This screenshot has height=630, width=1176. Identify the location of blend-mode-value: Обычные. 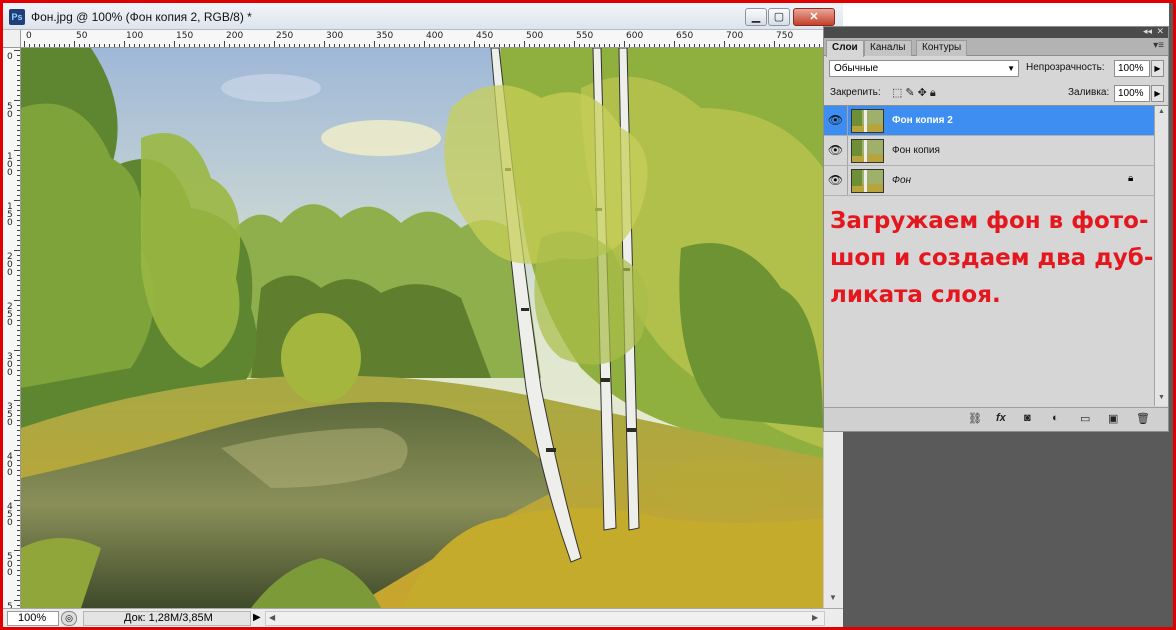
(856, 68).